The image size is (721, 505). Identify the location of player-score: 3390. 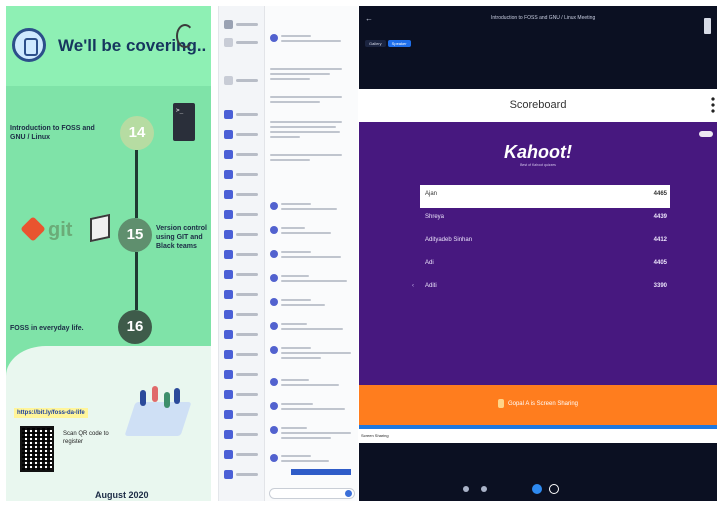
(660, 286).